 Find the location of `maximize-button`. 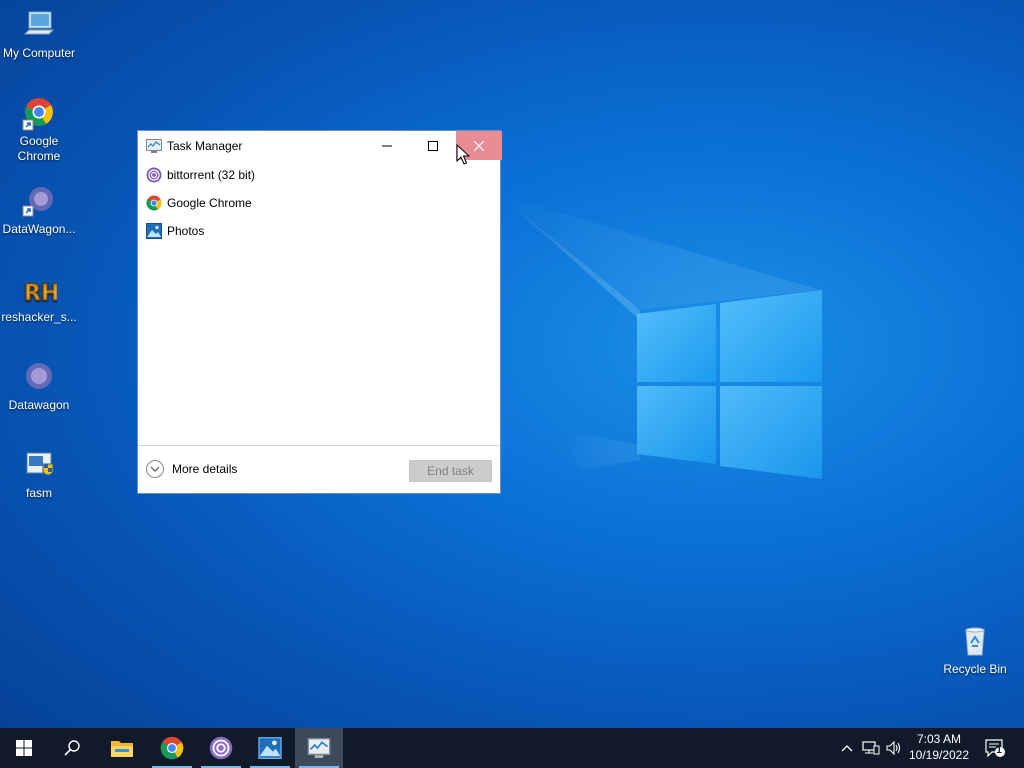

maximize-button is located at coordinates (433, 145).